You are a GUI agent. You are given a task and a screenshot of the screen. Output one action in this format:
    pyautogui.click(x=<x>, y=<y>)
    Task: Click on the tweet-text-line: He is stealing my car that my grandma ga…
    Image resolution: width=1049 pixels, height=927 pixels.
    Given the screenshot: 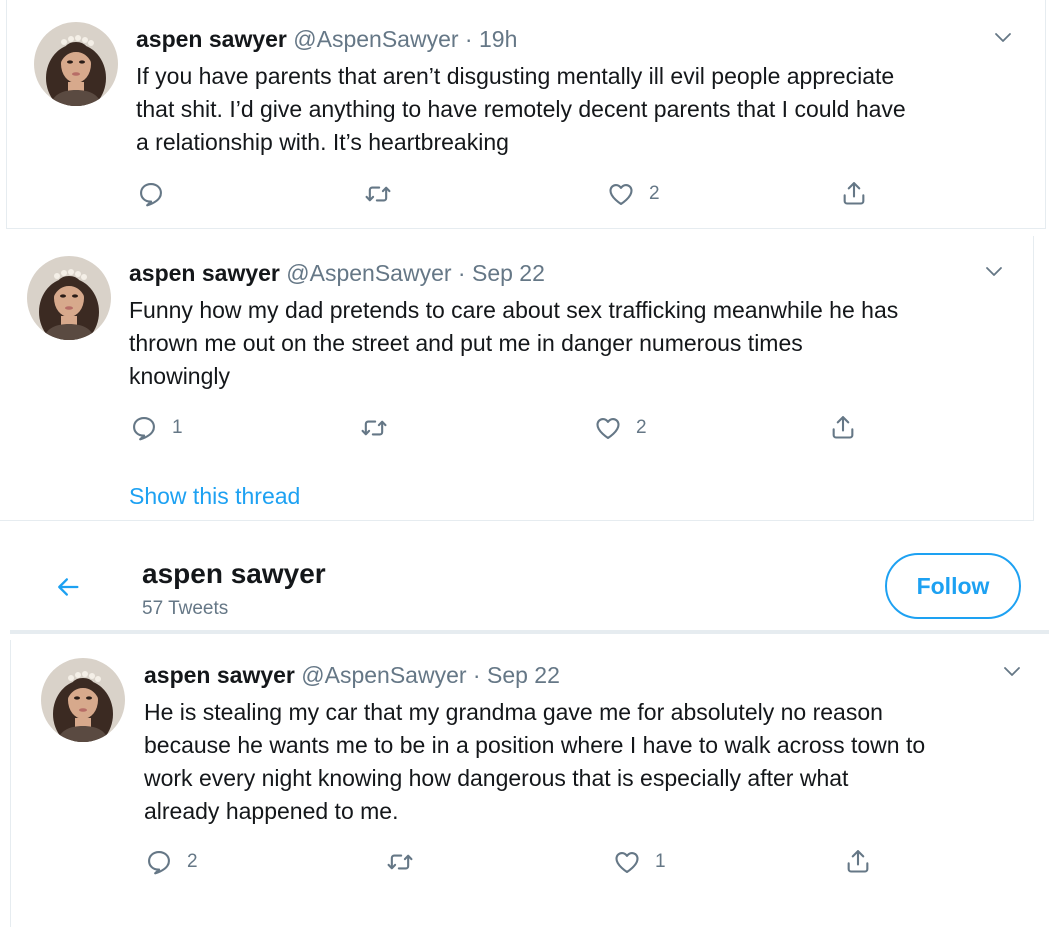 What is the action you would take?
    pyautogui.click(x=513, y=712)
    